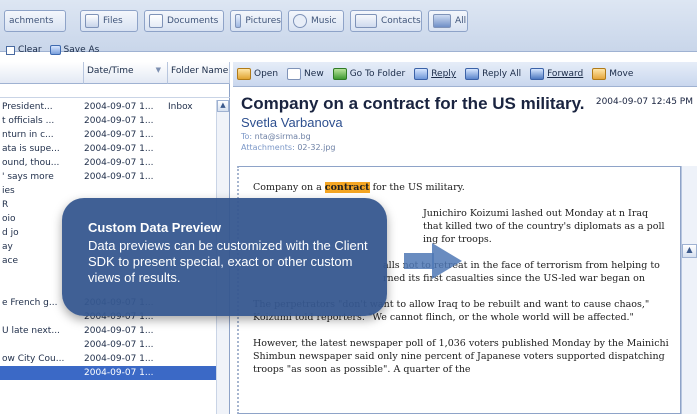 The width and height of the screenshot is (697, 414). What do you see at coordinates (82, 50) in the screenshot?
I see `save-as-button: Save As` at bounding box center [82, 50].